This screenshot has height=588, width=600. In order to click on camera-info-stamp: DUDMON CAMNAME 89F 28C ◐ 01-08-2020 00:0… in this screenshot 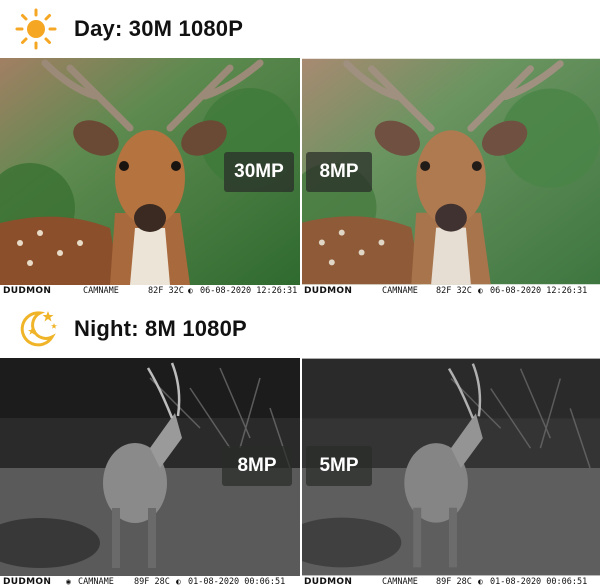, I will do `click(451, 582)`.